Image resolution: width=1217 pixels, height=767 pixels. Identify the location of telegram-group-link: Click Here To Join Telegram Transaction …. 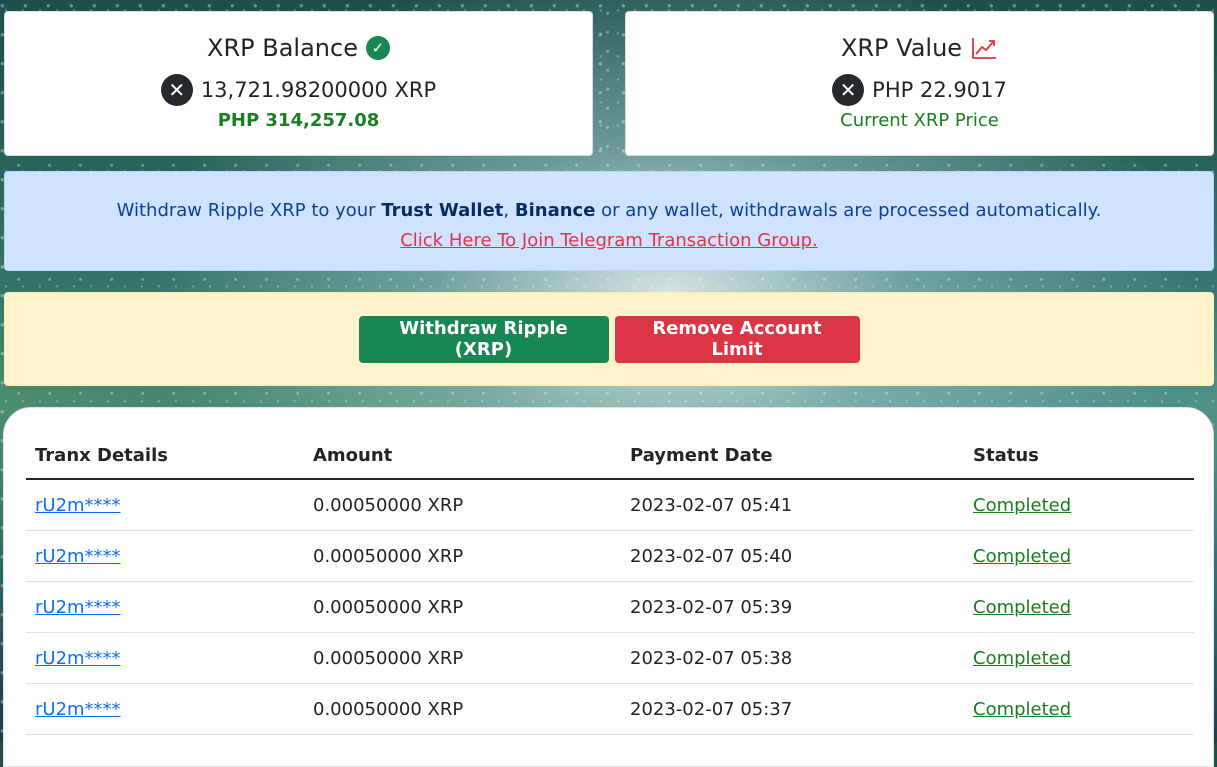
(609, 240).